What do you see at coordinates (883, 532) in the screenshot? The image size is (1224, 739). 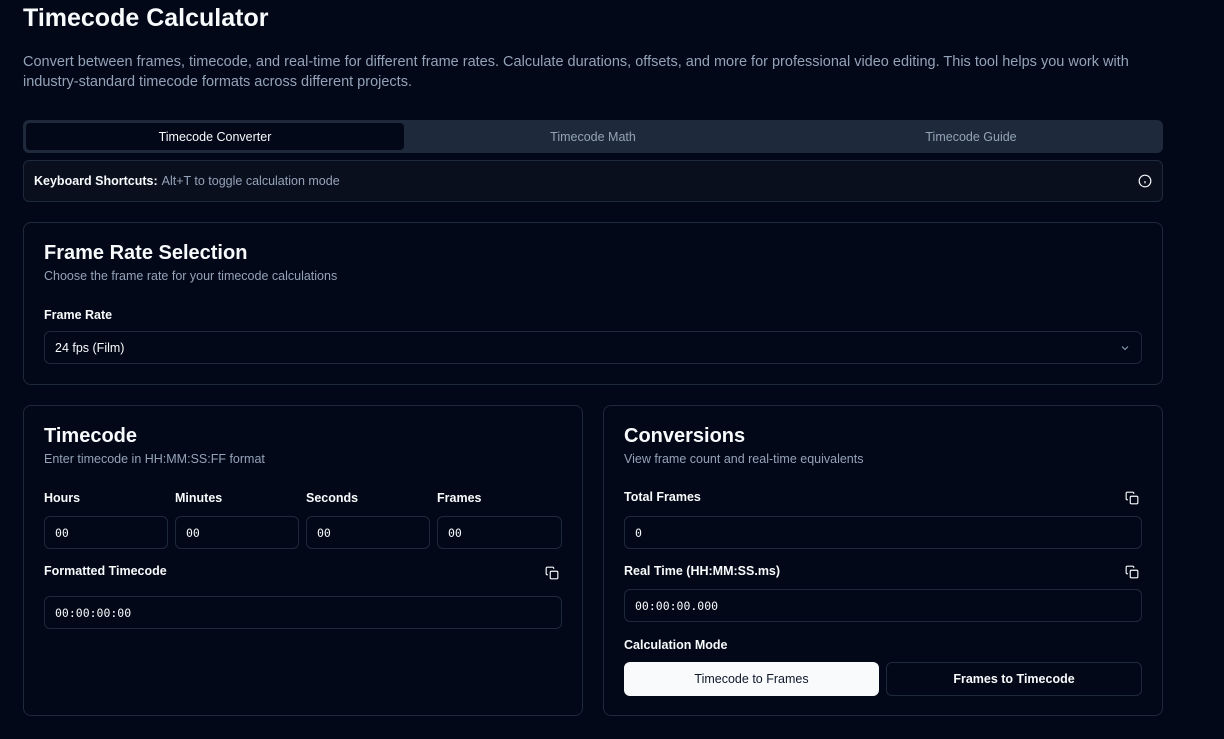 I see `total-frames-field: 0` at bounding box center [883, 532].